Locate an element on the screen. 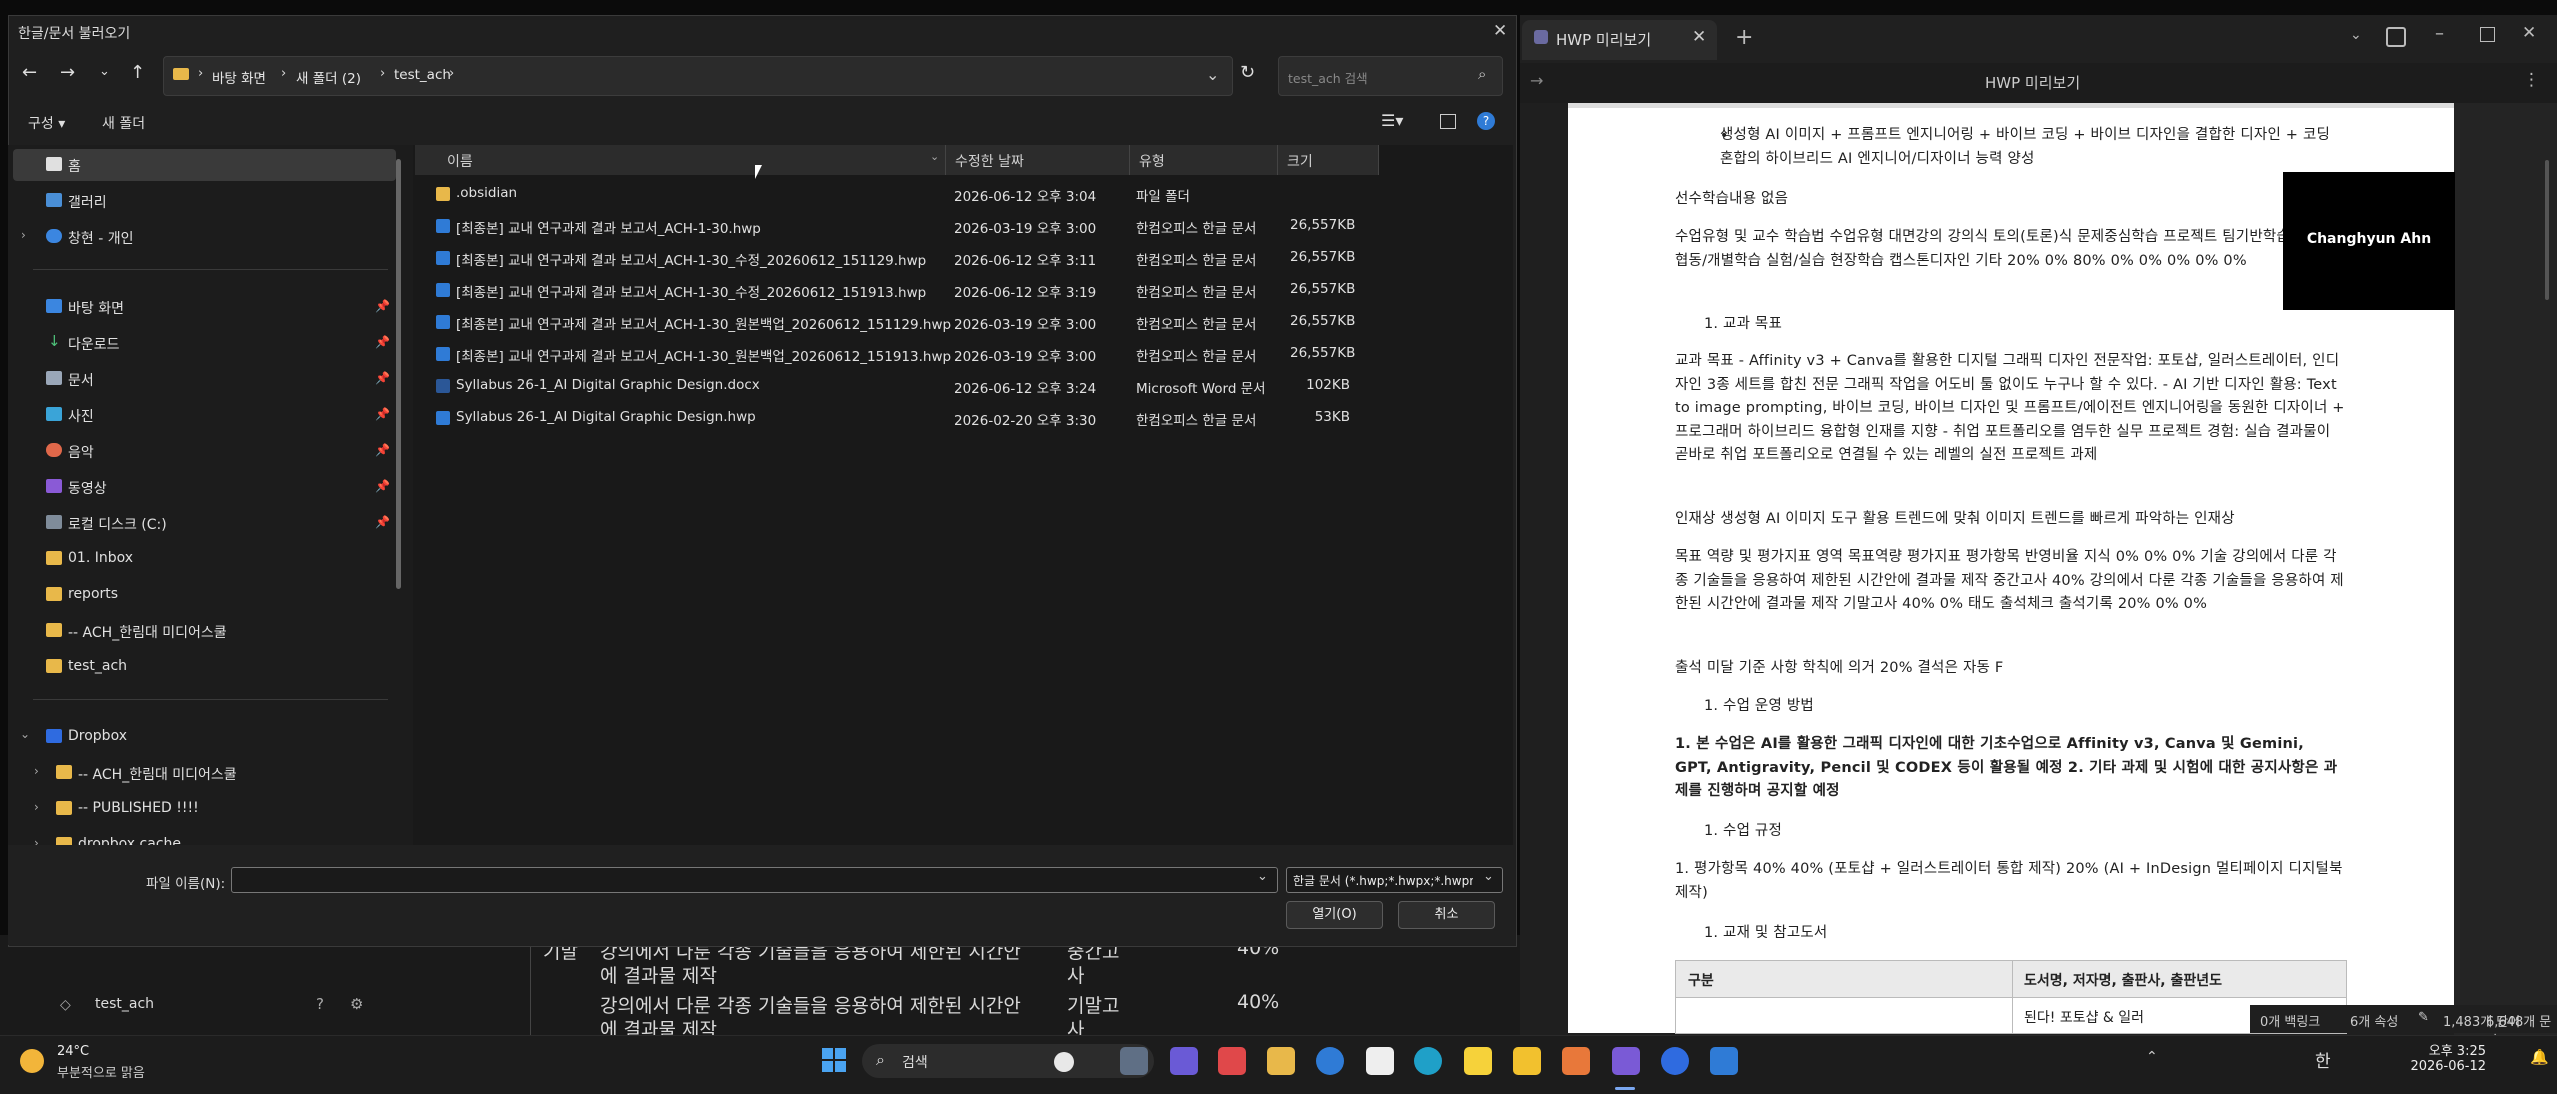  bg-folder-label: test_ach is located at coordinates (124, 1004).